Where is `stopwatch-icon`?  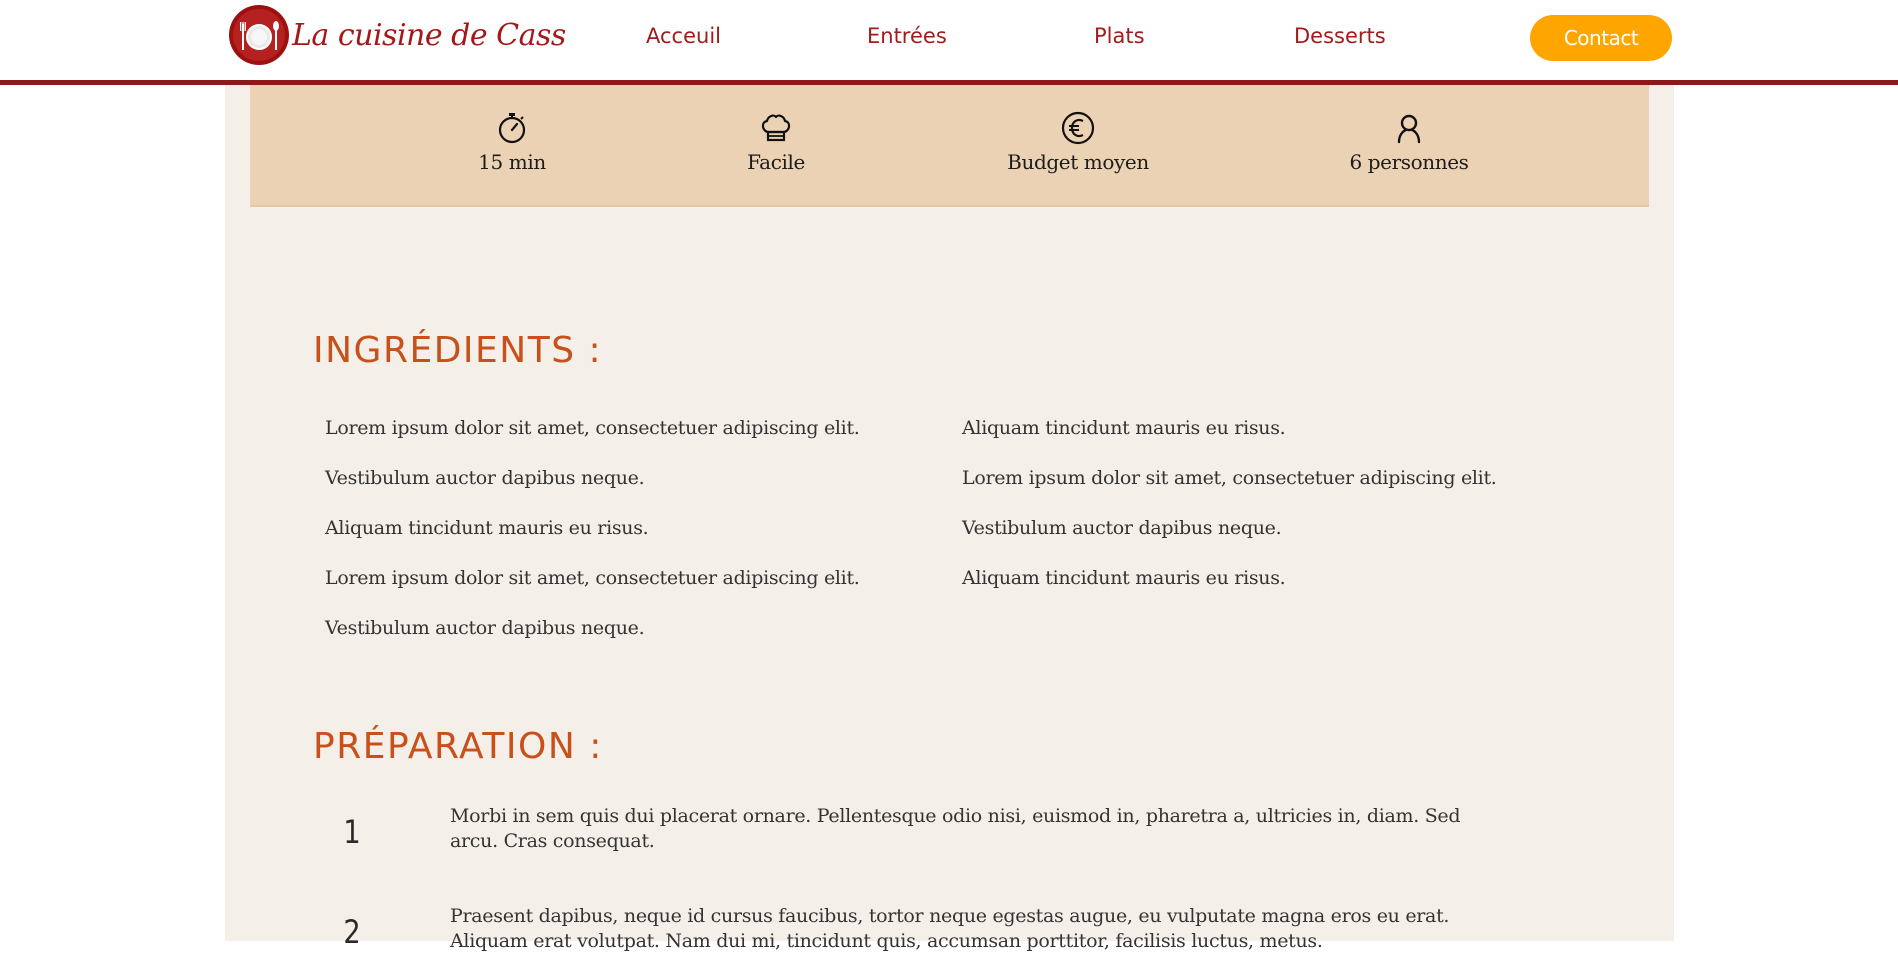 stopwatch-icon is located at coordinates (512, 128).